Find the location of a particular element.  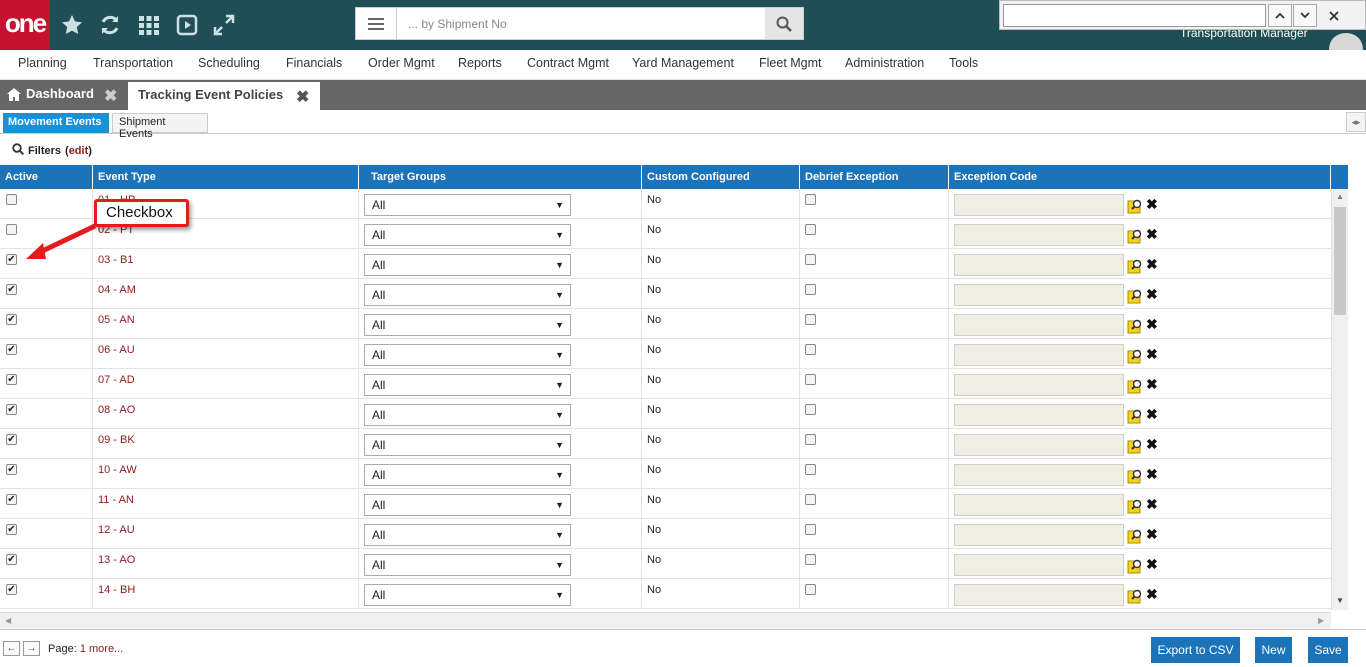

next-page-icon: → is located at coordinates (31, 648).